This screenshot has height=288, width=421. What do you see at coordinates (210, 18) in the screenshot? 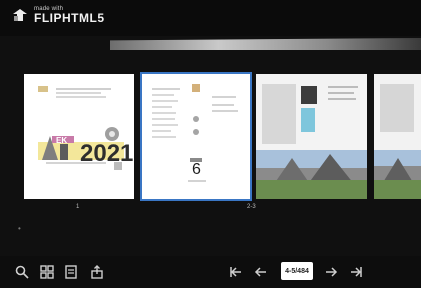
I see `top-bar: made with FLIPHTML5` at bounding box center [210, 18].